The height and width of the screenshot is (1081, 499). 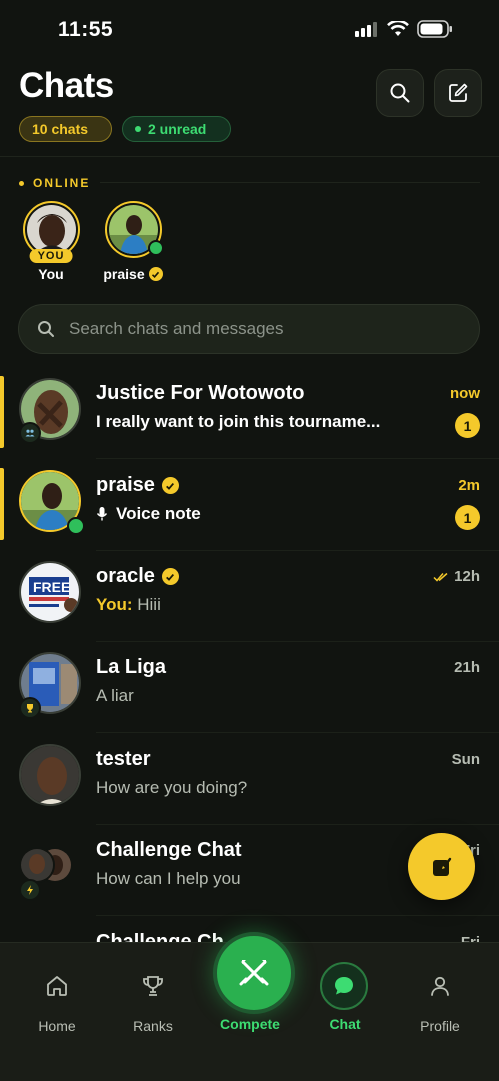 I want to click on online-dot, so click(x=21, y=183).